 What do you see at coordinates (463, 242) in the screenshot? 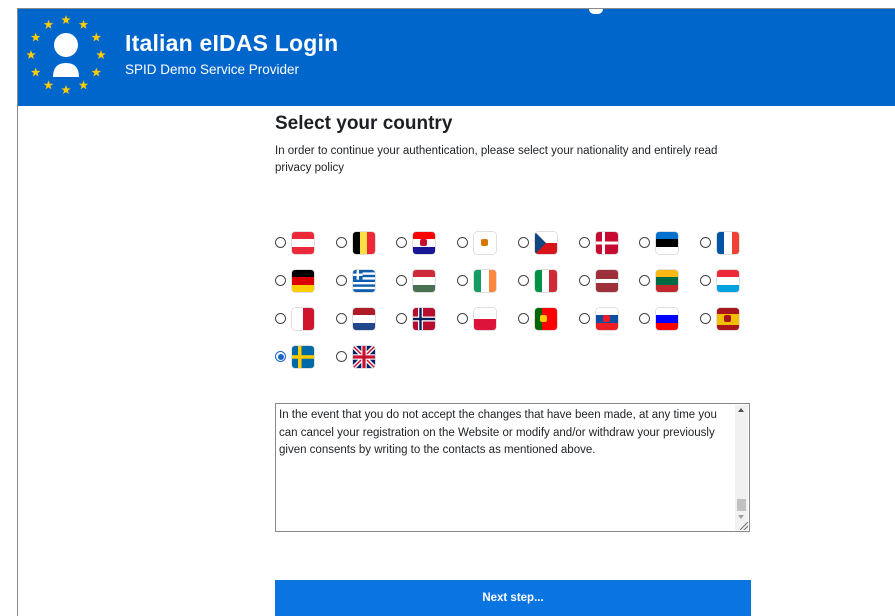
I see `country-radio-cy` at bounding box center [463, 242].